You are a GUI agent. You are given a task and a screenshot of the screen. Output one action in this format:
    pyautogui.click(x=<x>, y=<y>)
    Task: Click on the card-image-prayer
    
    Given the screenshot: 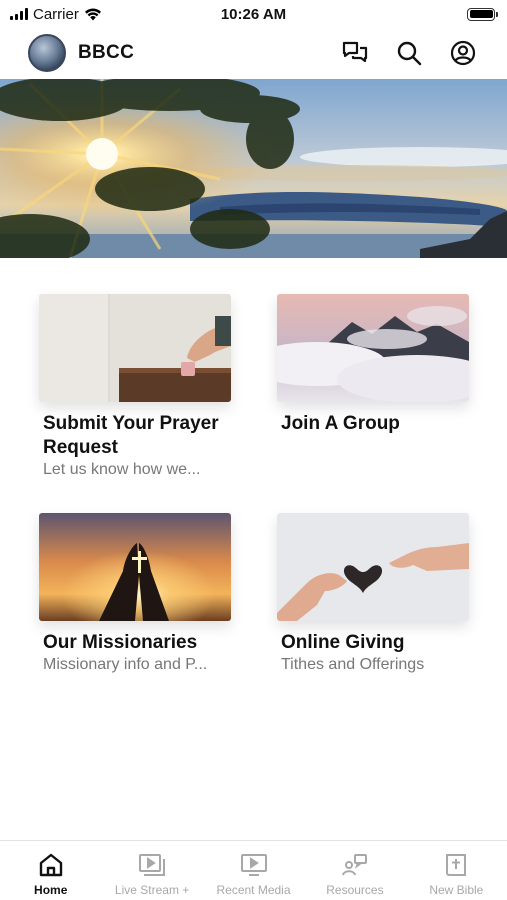 What is the action you would take?
    pyautogui.click(x=135, y=348)
    